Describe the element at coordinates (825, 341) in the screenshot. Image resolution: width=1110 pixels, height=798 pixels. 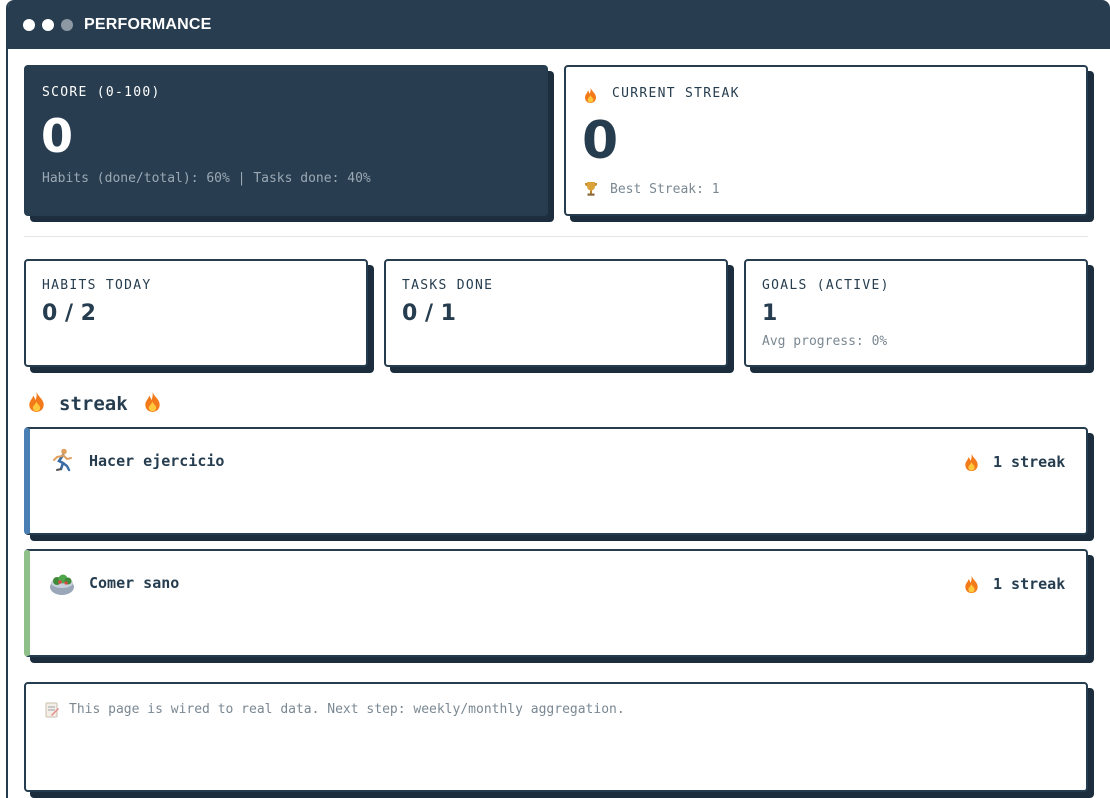
I see `avg-progress-text: Avg progress: 0%` at that location.